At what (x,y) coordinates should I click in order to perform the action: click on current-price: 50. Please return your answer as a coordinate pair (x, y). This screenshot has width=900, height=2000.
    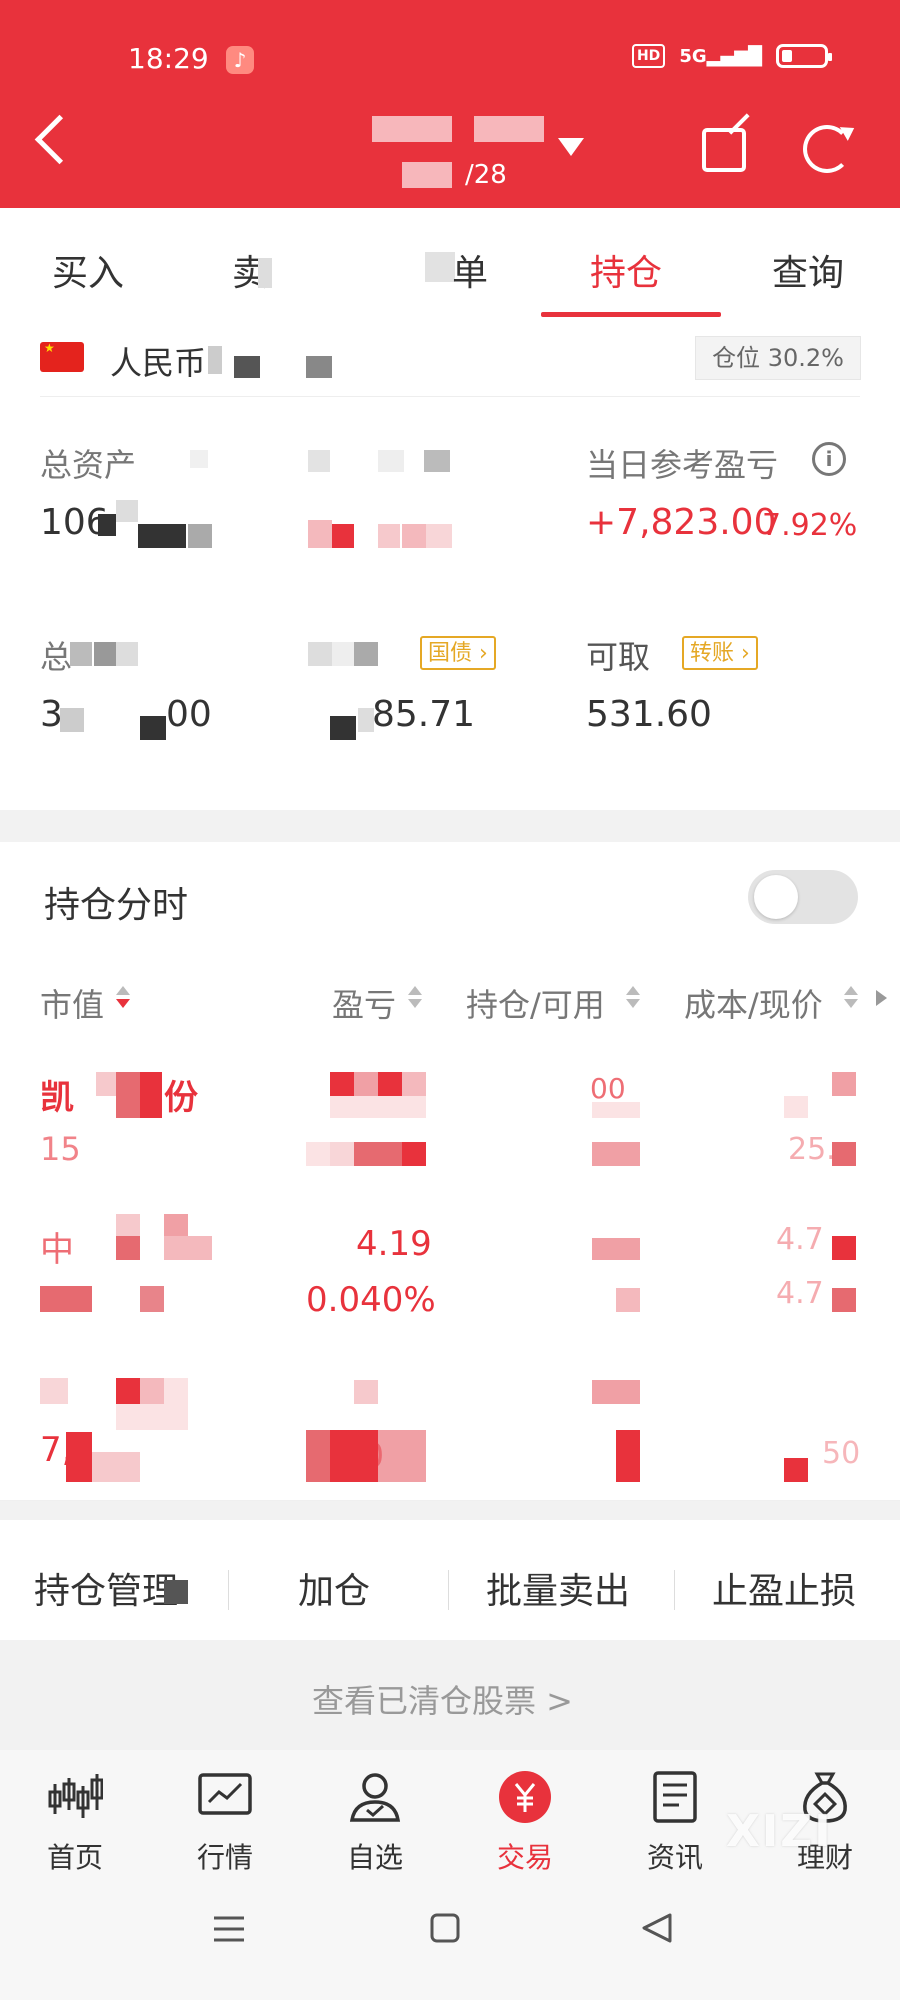
    Looking at the image, I should click on (841, 1453).